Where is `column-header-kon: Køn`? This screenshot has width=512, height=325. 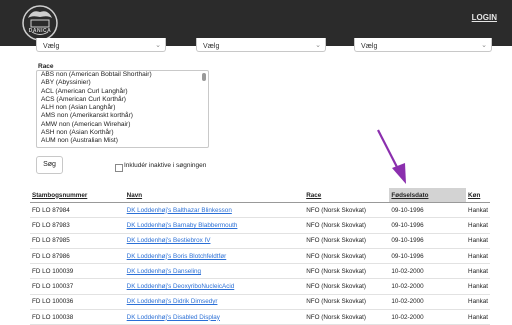
column-header-kon: Køn is located at coordinates (478, 195).